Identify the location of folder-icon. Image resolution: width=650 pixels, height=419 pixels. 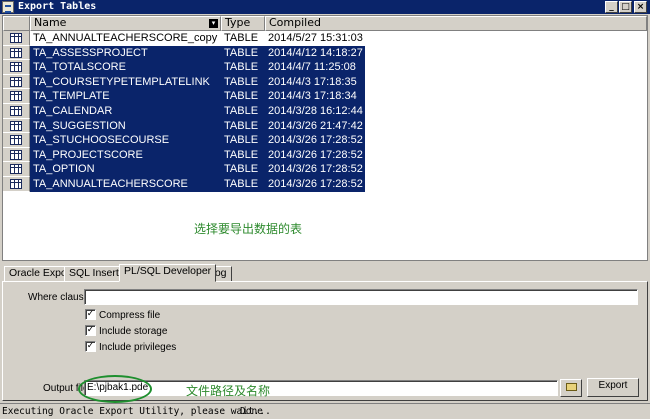
(571, 387).